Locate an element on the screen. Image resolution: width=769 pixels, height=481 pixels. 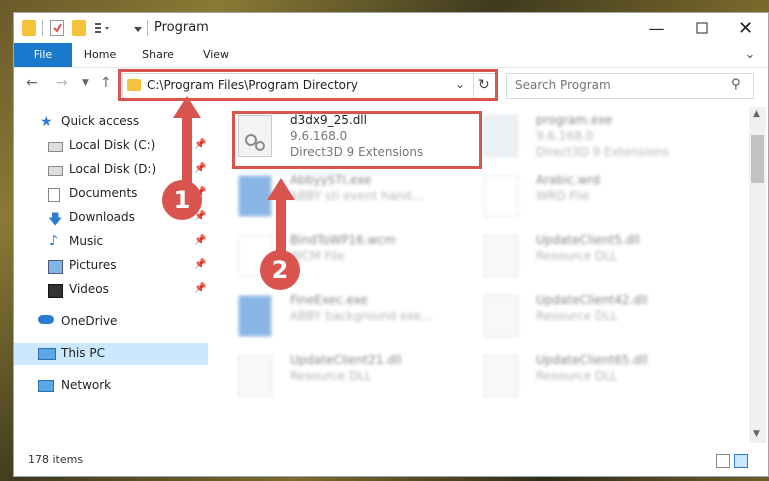
arrow-1-head is located at coordinates (187, 107).